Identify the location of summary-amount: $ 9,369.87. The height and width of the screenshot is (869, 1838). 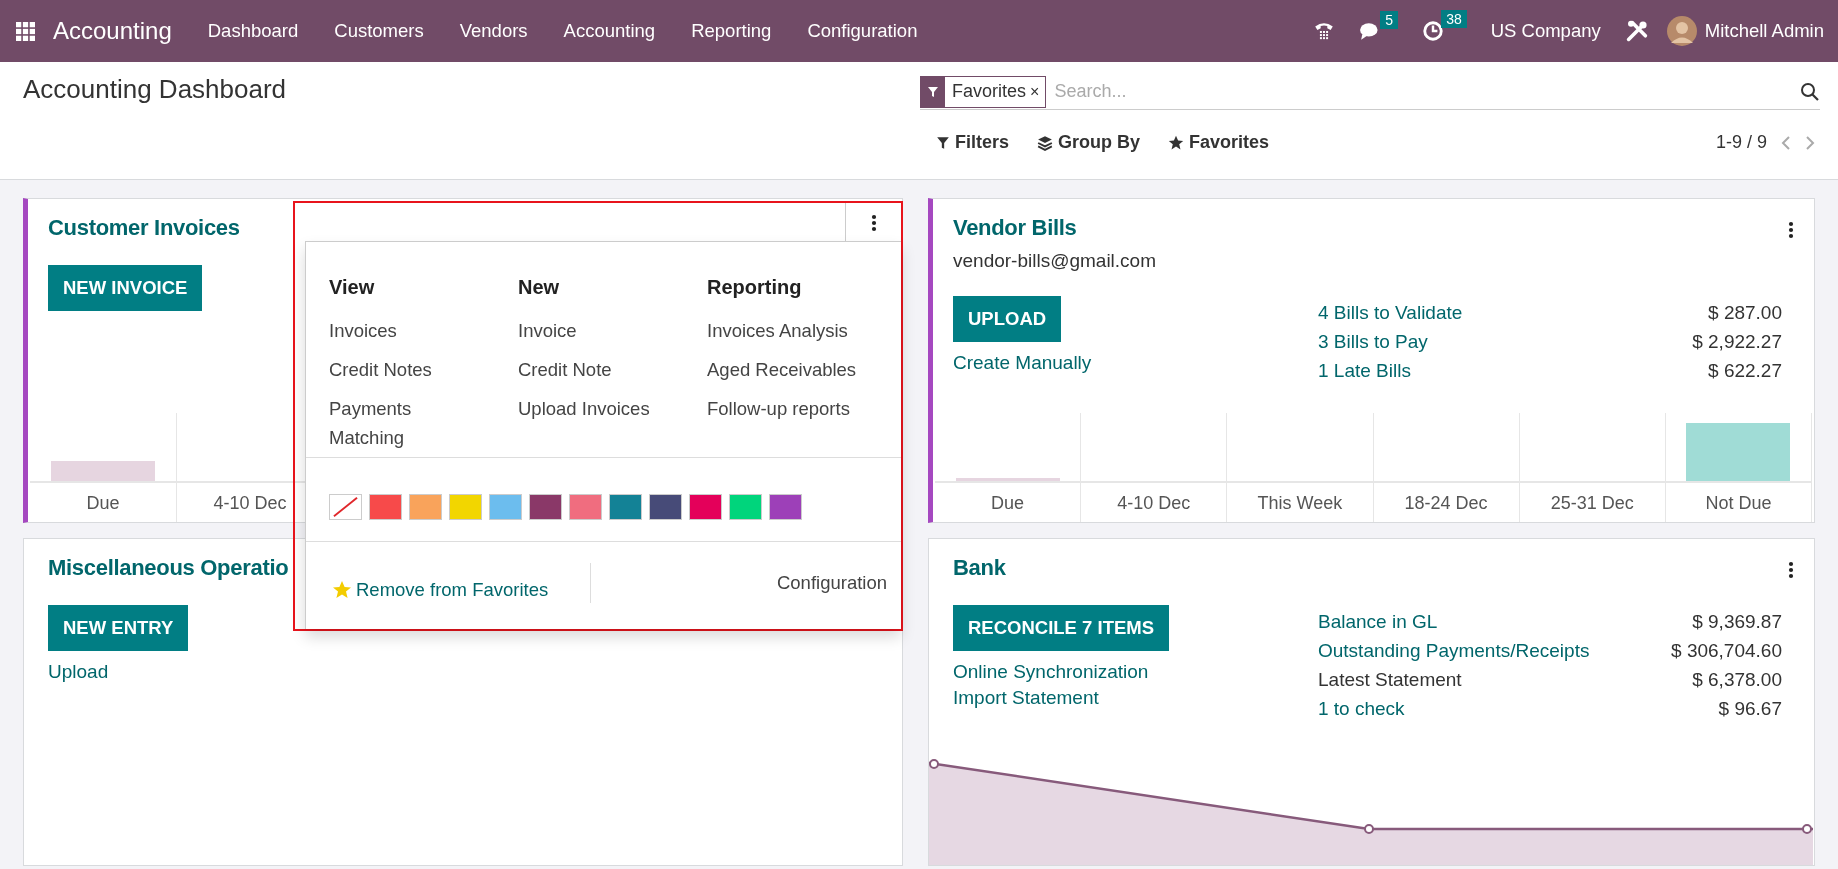
(1737, 621).